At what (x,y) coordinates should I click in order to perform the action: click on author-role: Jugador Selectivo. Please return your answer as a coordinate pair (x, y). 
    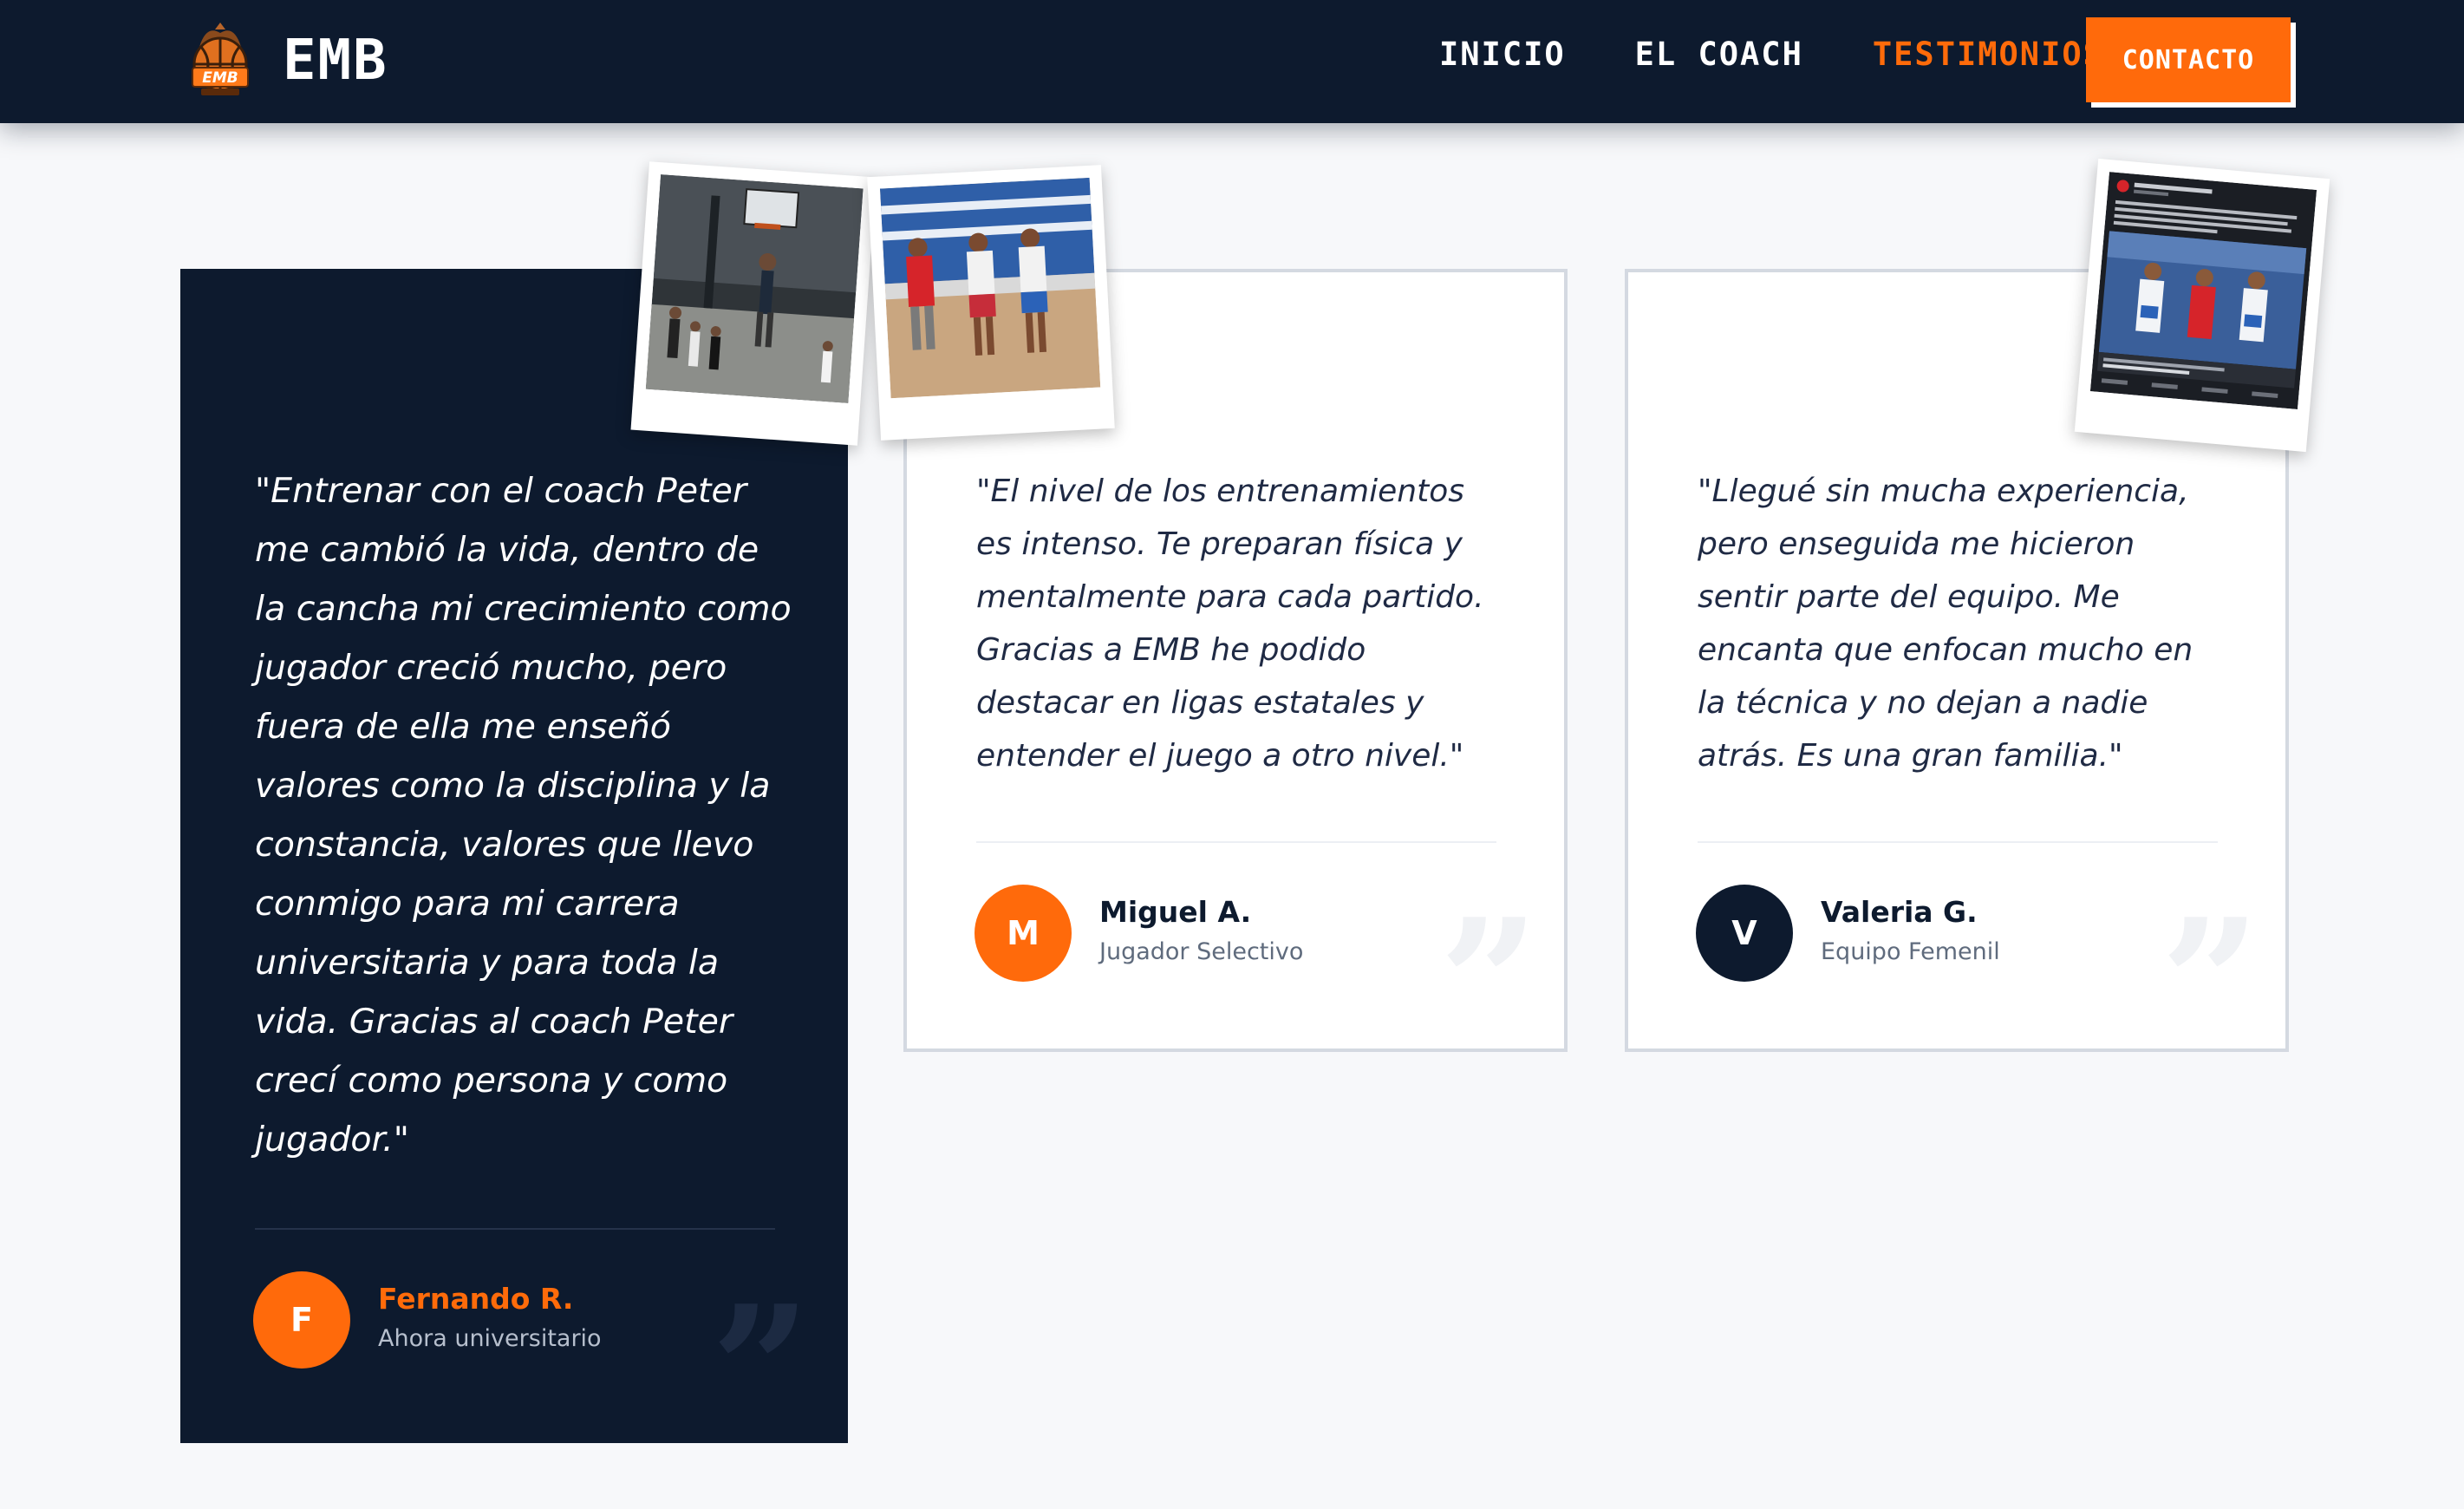
    Looking at the image, I should click on (1201, 951).